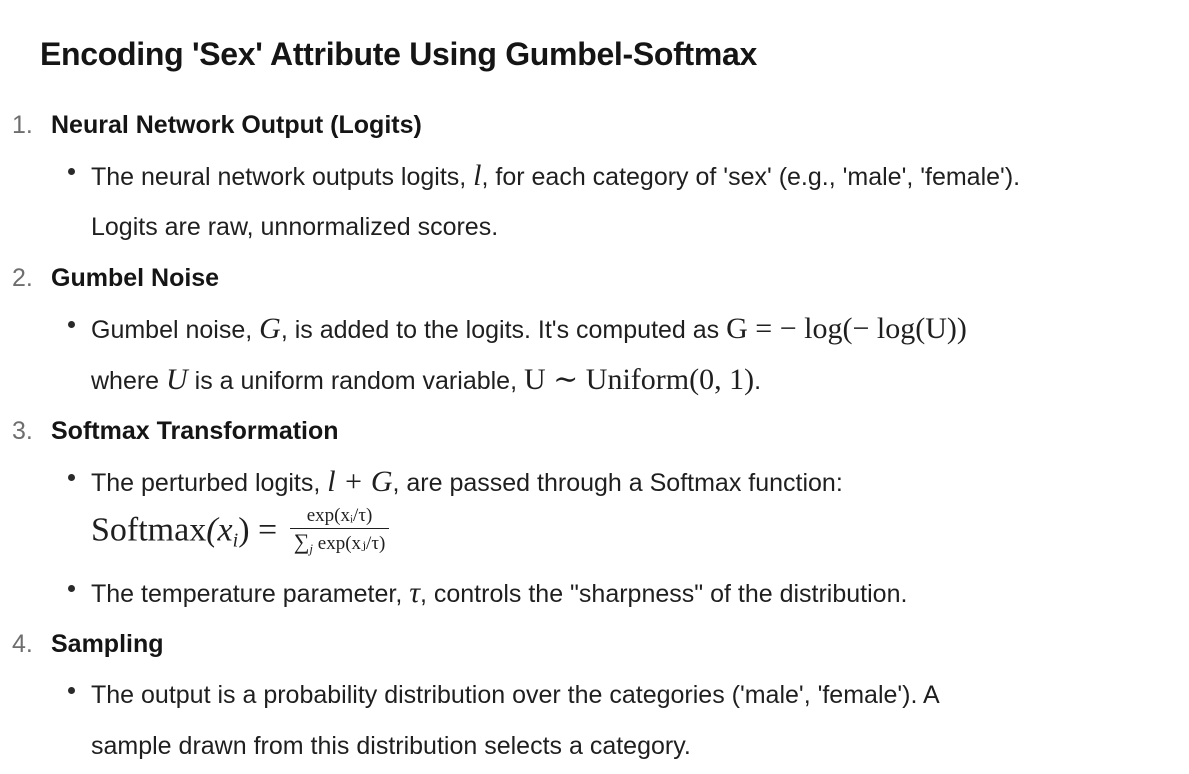 This screenshot has height=774, width=1189. Describe the element at coordinates (135, 278) in the screenshot. I see `section-title: Gumbel Noise` at that location.